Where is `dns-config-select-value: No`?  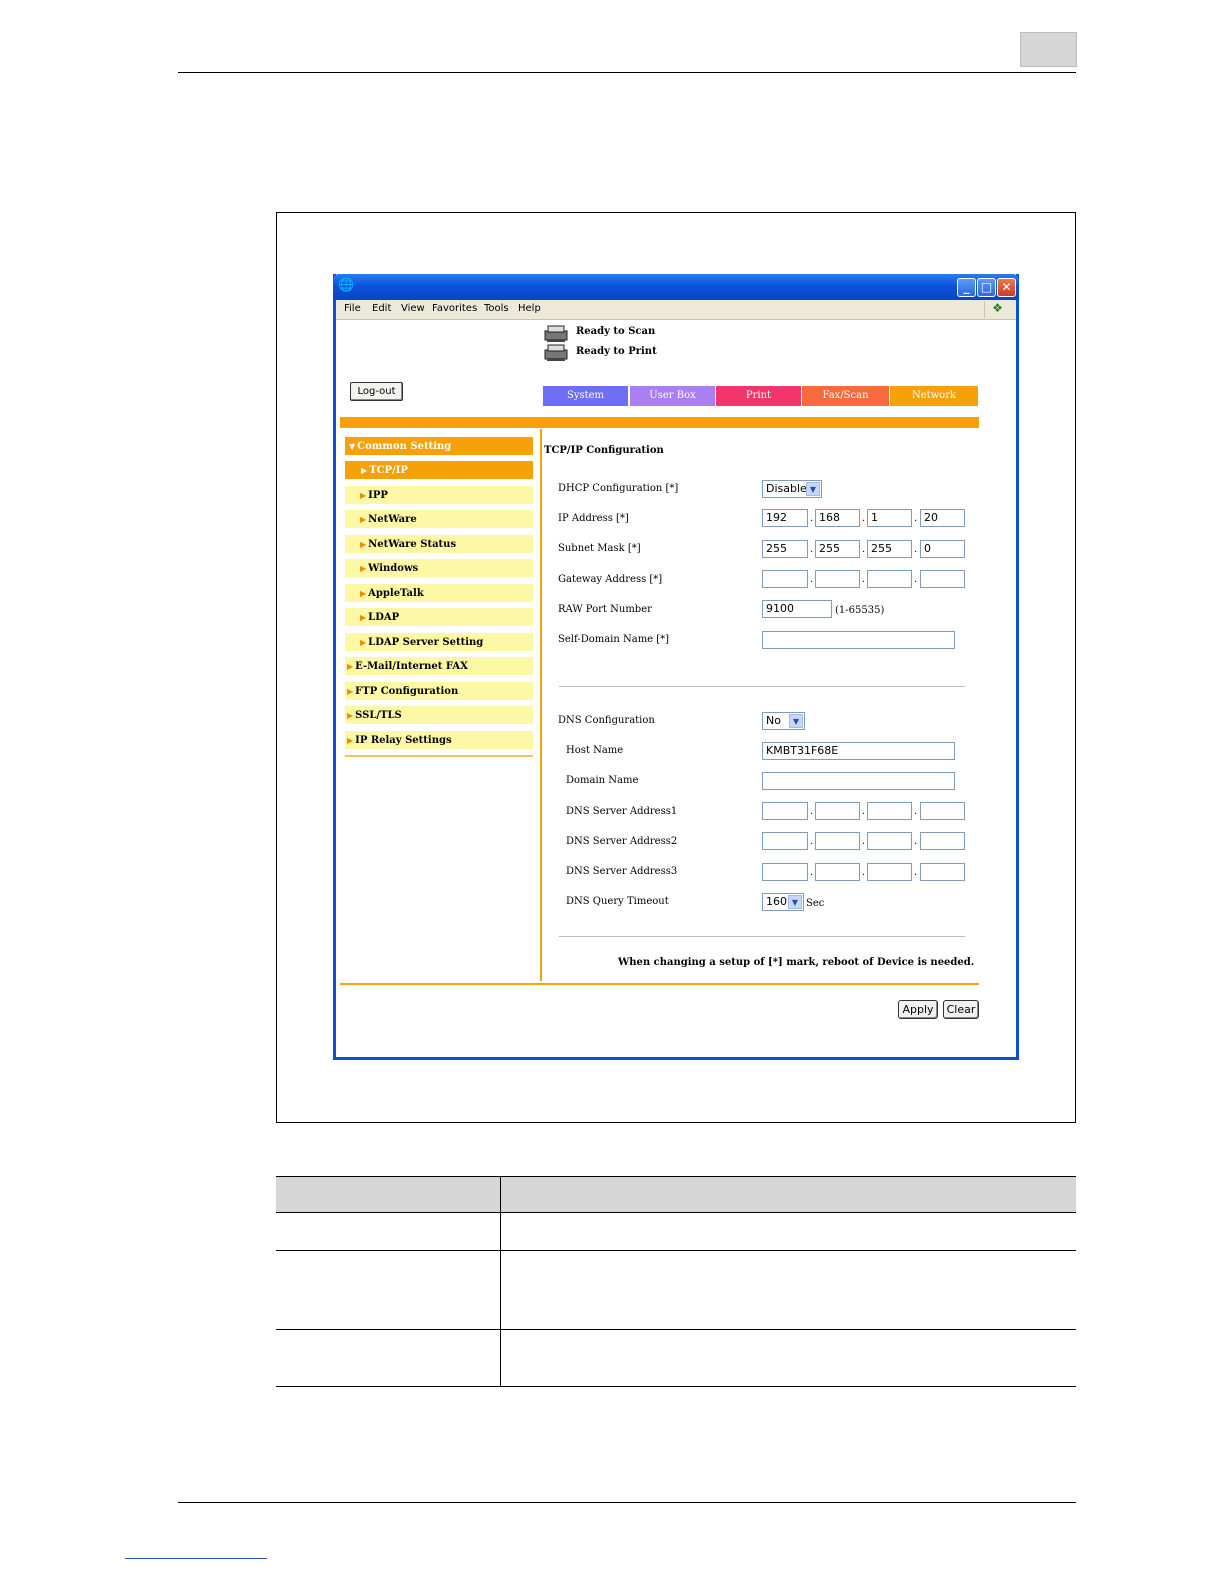
dns-config-select-value: No is located at coordinates (773, 720).